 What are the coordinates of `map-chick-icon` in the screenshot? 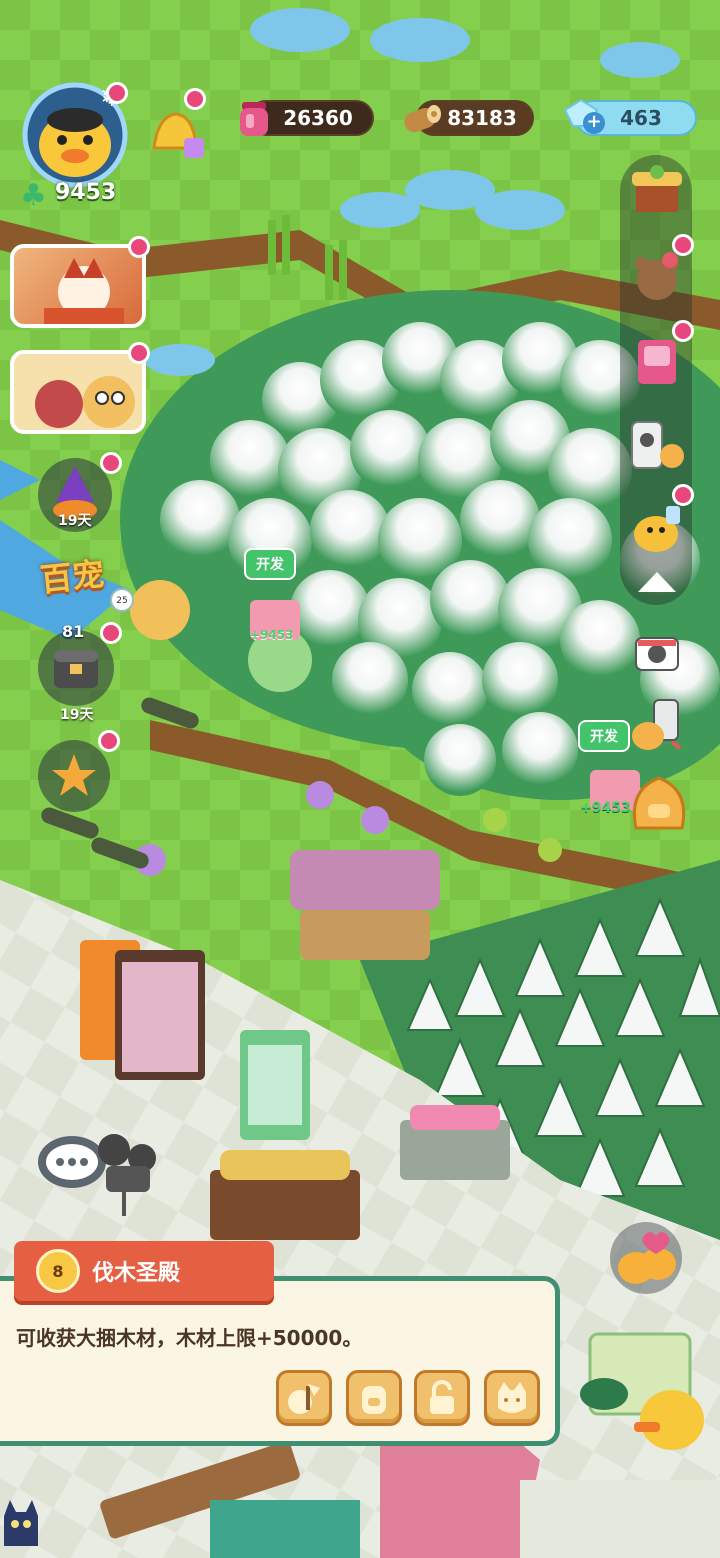 It's located at (642, 1391).